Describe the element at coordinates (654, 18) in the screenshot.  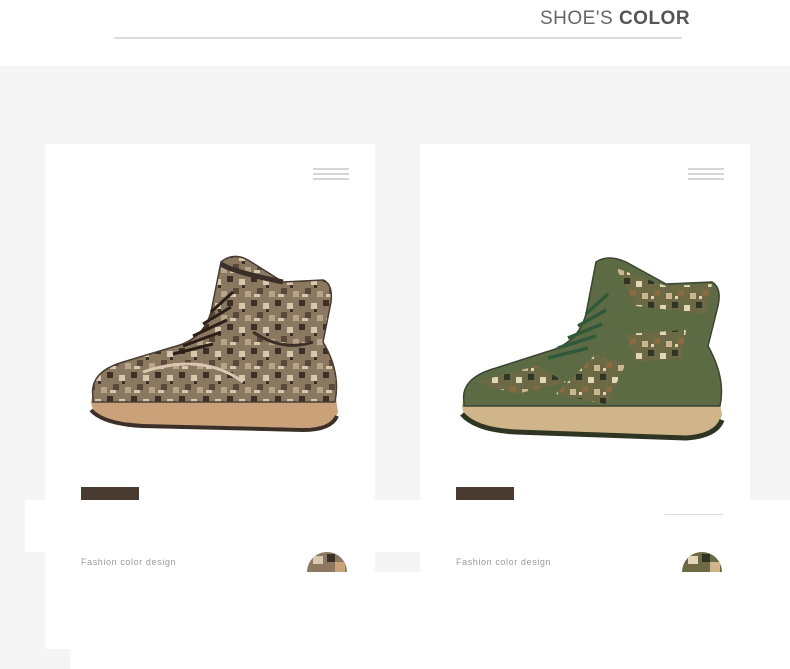
I see `section-title-bold: COLOR` at that location.